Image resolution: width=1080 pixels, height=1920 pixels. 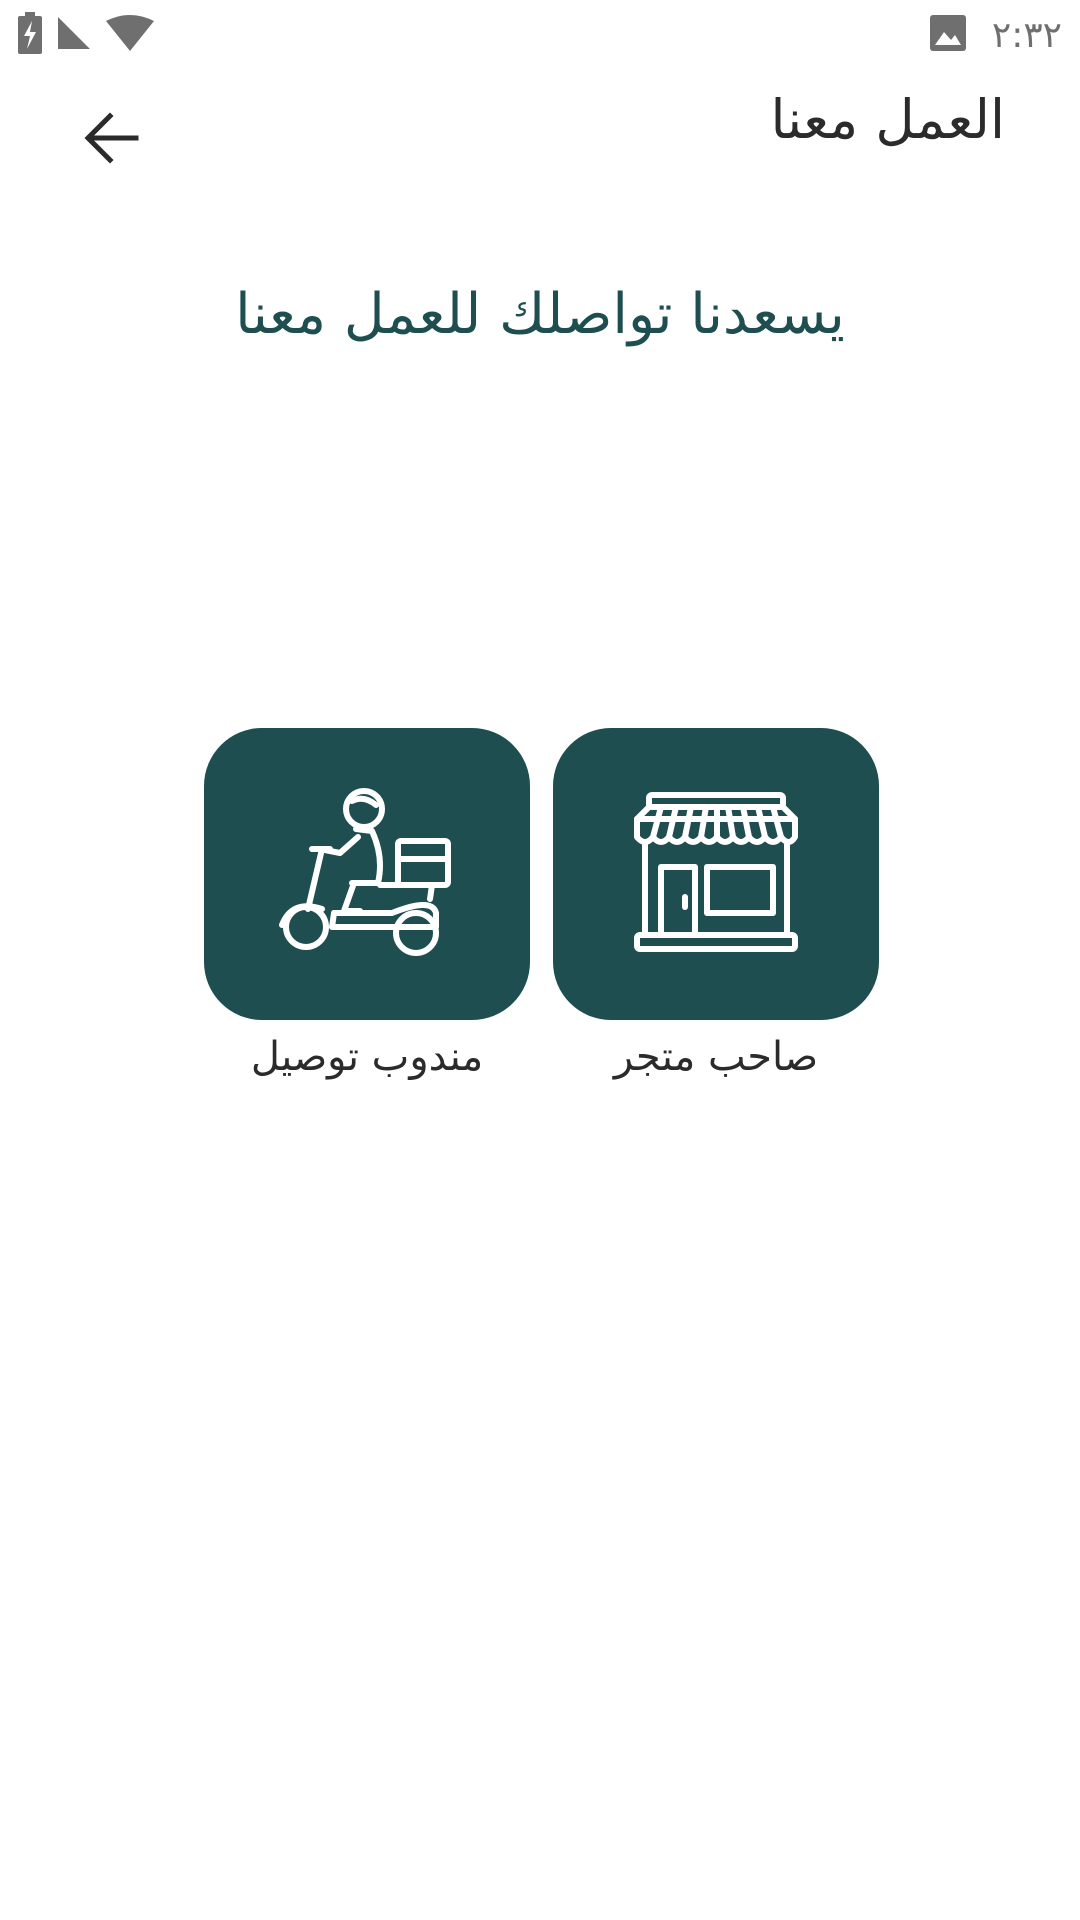 What do you see at coordinates (540, 135) in the screenshot?
I see `app-bar: العمل معنا` at bounding box center [540, 135].